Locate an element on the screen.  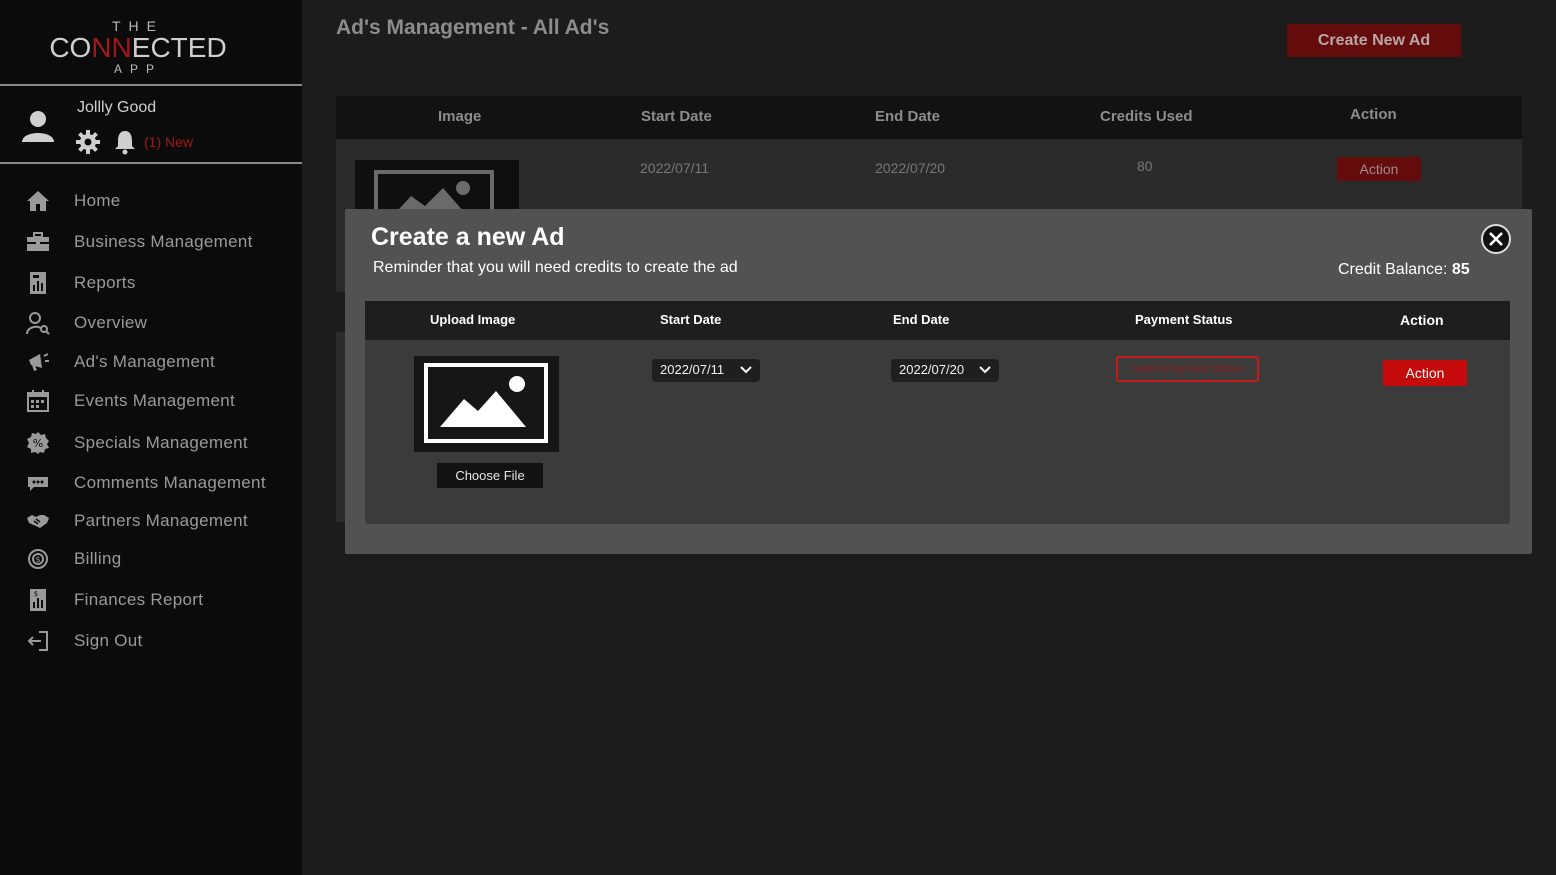
sidebar-item-events-management: Events Management is located at coordinates (151, 400).